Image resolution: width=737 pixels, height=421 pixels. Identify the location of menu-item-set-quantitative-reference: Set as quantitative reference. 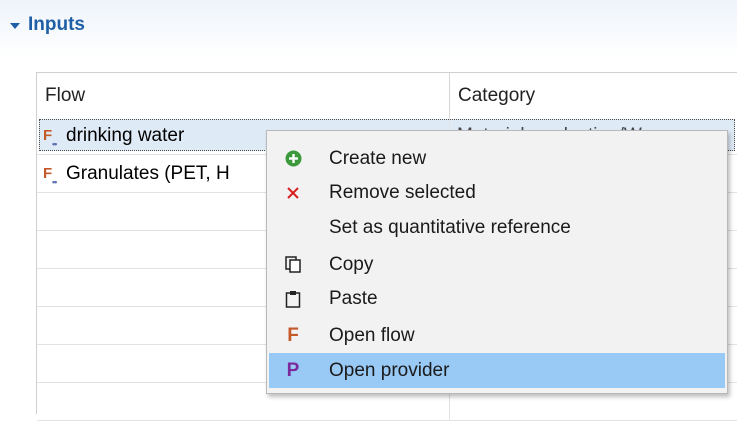
(497, 227).